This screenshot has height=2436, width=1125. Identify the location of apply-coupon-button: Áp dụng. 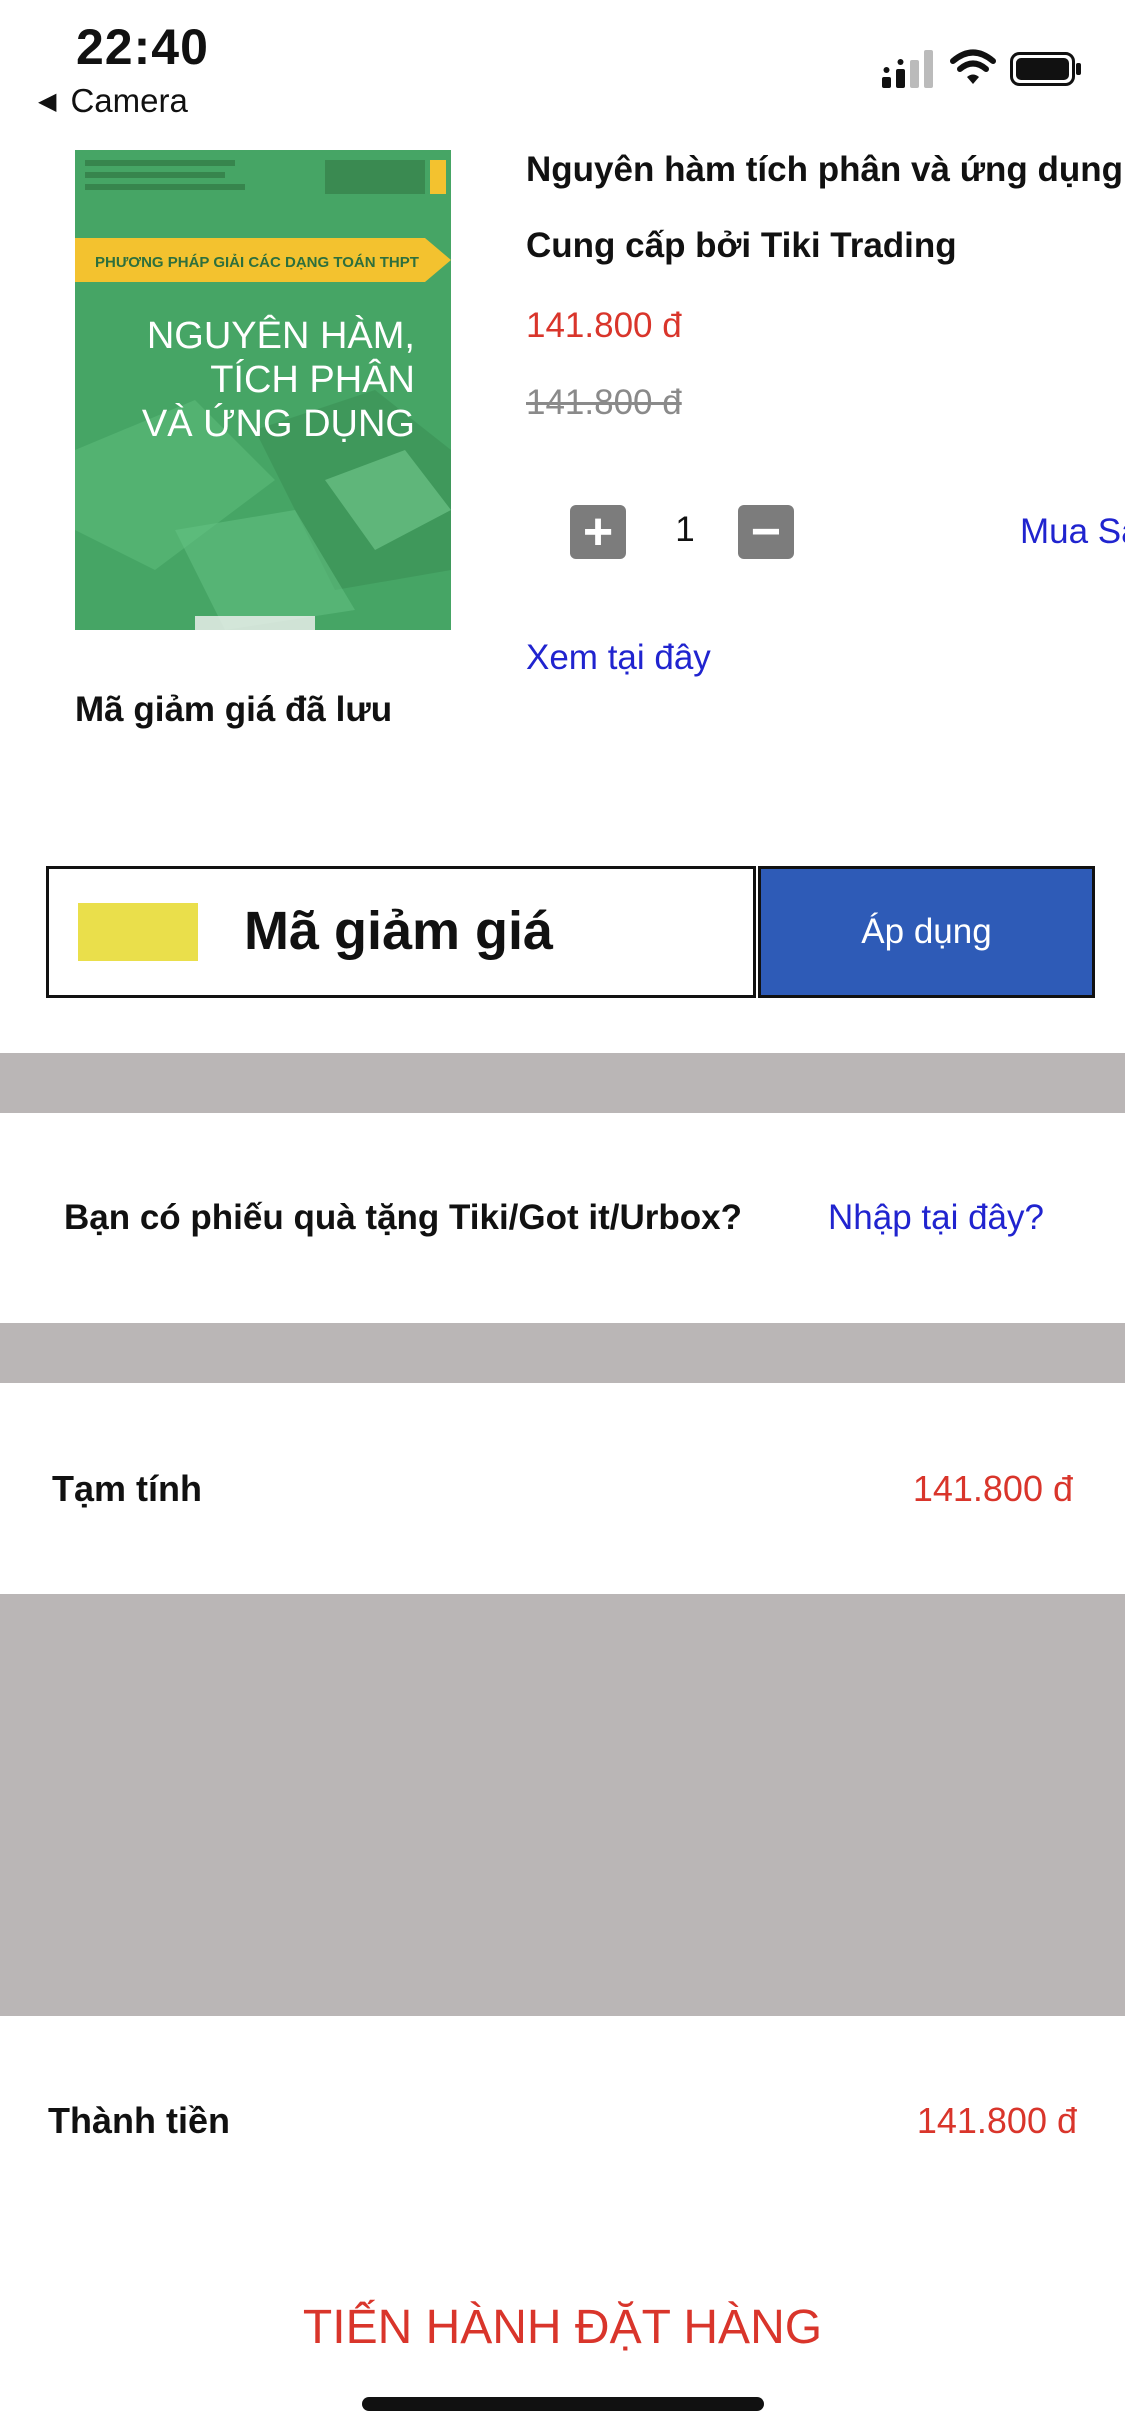
(926, 932).